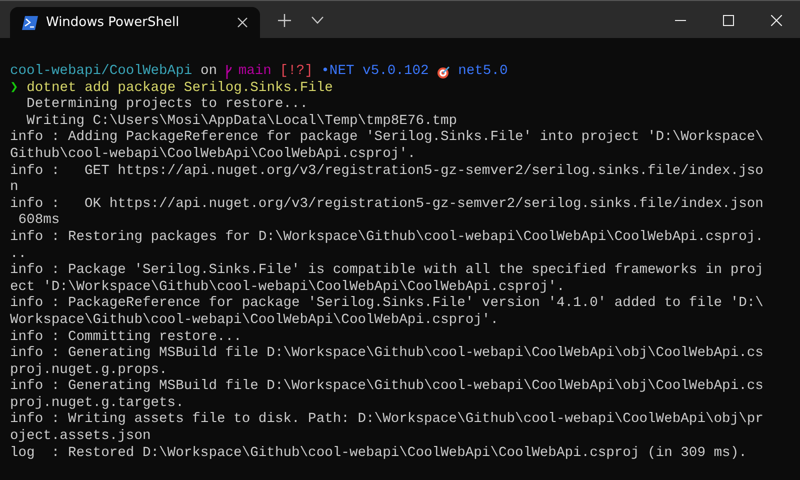  Describe the element at coordinates (213, 155) in the screenshot. I see `output-line: Github\cool-webapi\CoolWebApi\CoolWebApi.csproj'.` at that location.